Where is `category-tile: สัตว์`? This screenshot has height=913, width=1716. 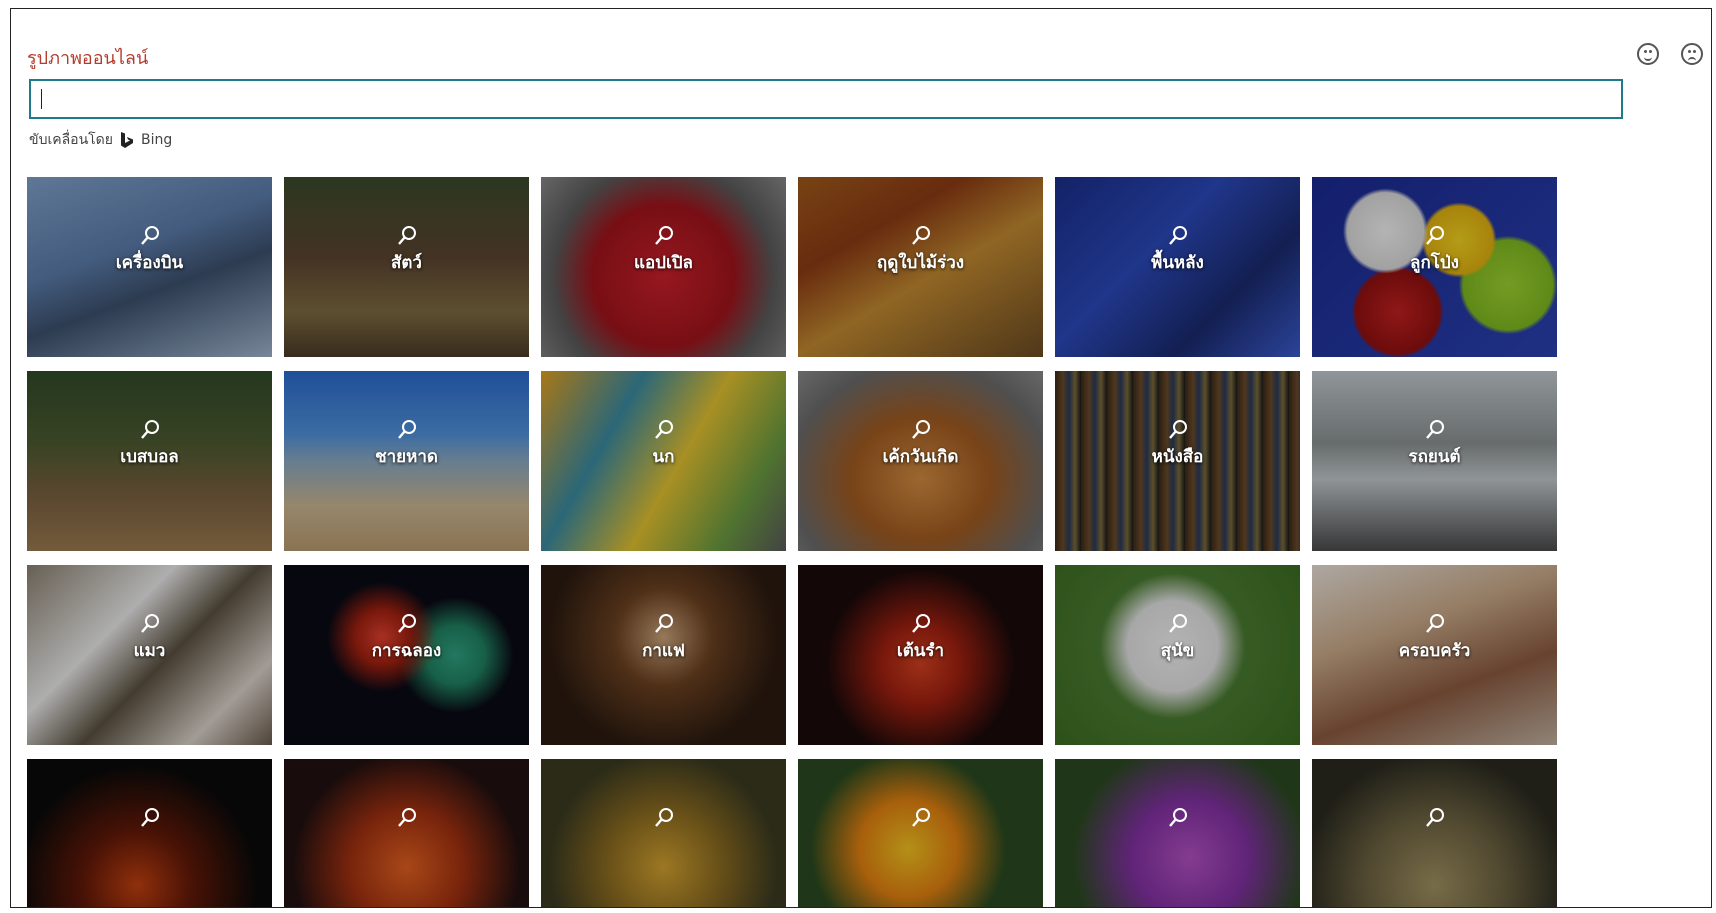
category-tile: สัตว์ is located at coordinates (406, 267).